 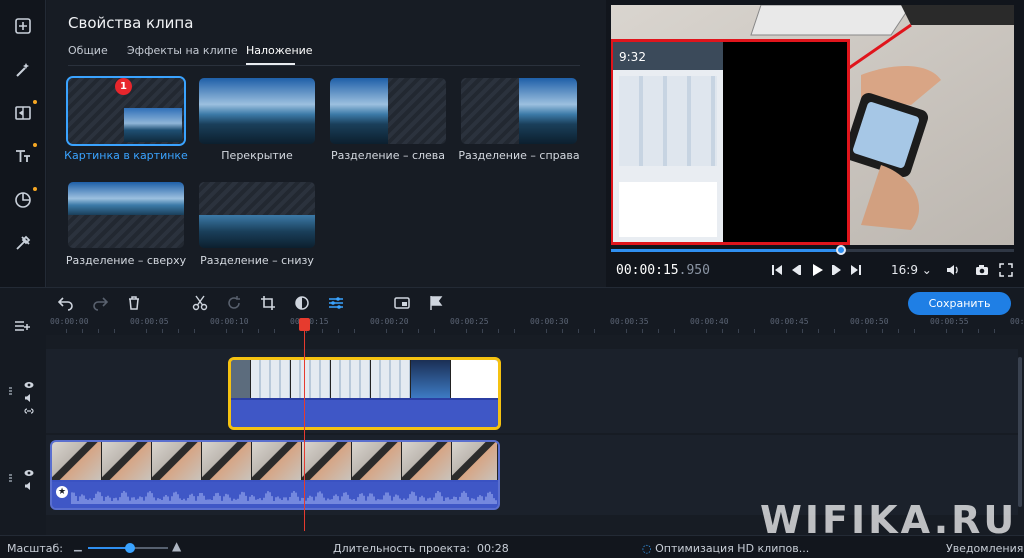 What do you see at coordinates (257, 215) in the screenshot?
I see `overlay-tile-split-bottom` at bounding box center [257, 215].